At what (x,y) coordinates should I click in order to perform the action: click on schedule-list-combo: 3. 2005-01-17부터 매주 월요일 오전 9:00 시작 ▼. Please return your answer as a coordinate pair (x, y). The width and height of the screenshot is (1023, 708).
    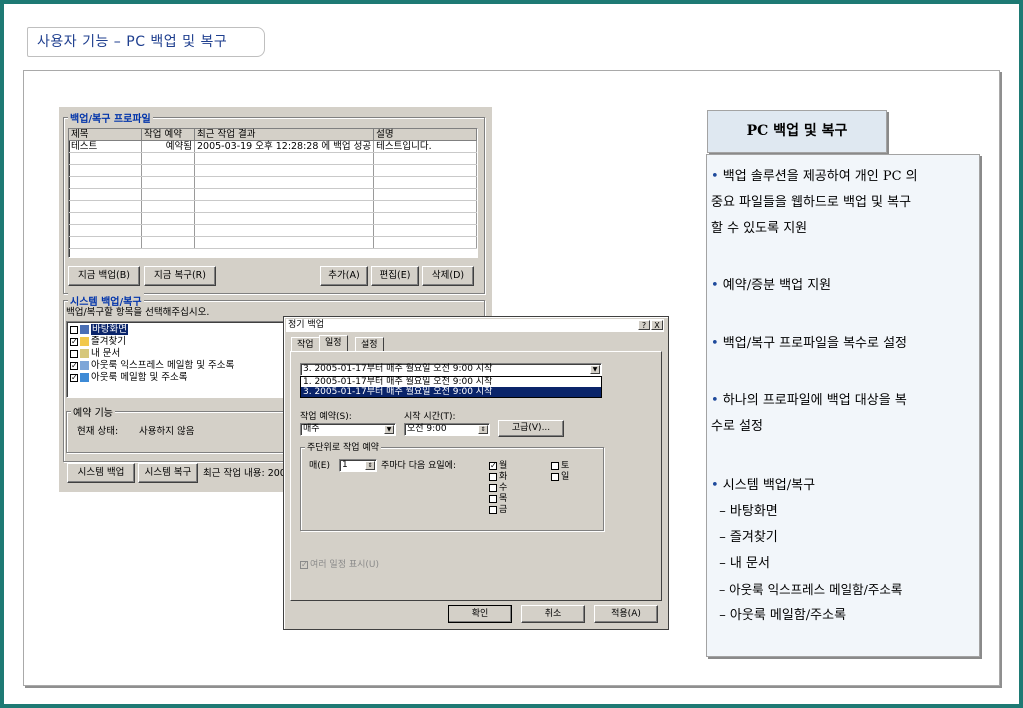
    Looking at the image, I should click on (451, 369).